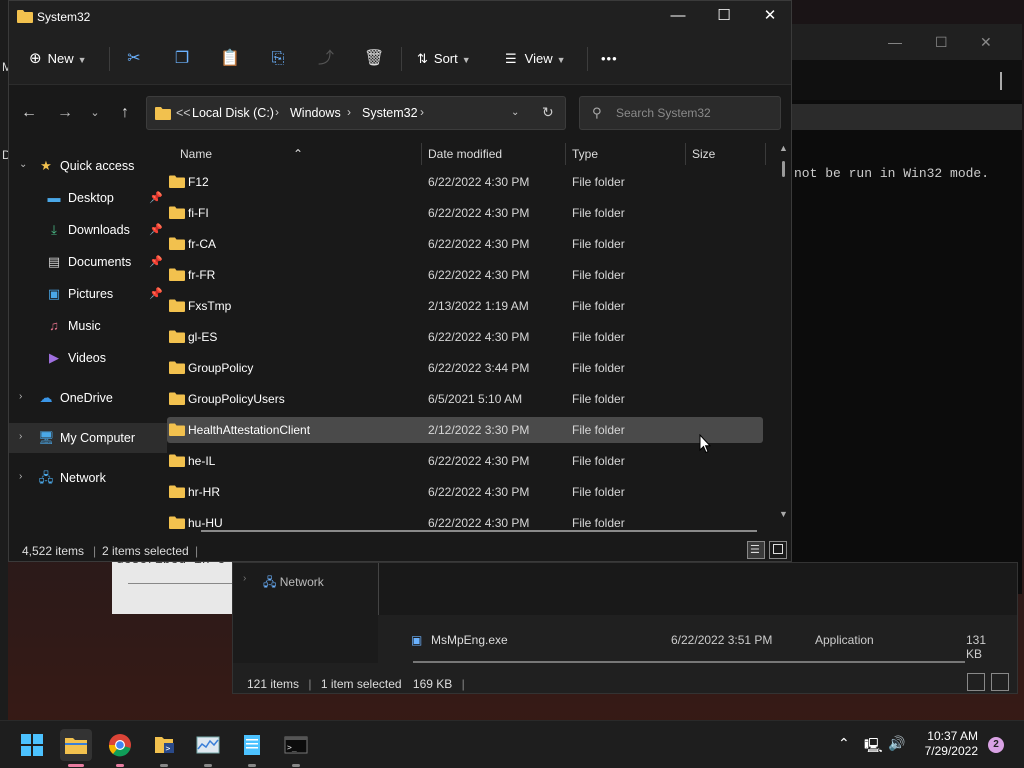  I want to click on forward-button: →, so click(65, 113).